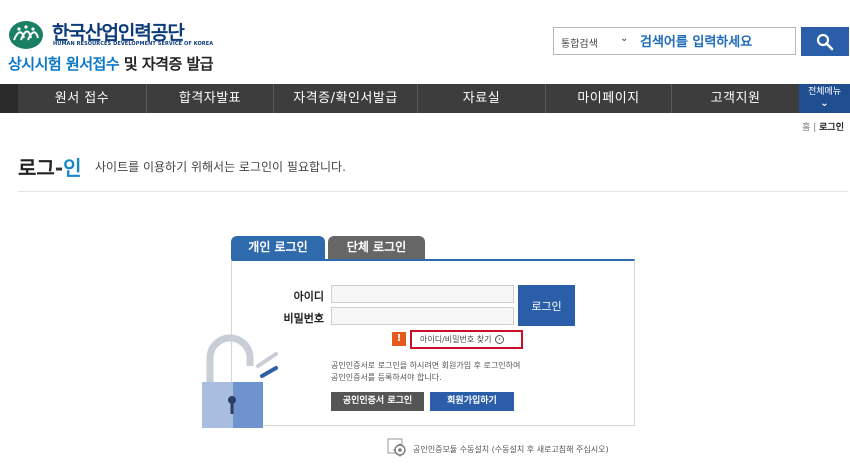 The height and width of the screenshot is (471, 850). What do you see at coordinates (456, 339) in the screenshot?
I see `find-id-password-label: 아이디/비밀번호 찾기` at bounding box center [456, 339].